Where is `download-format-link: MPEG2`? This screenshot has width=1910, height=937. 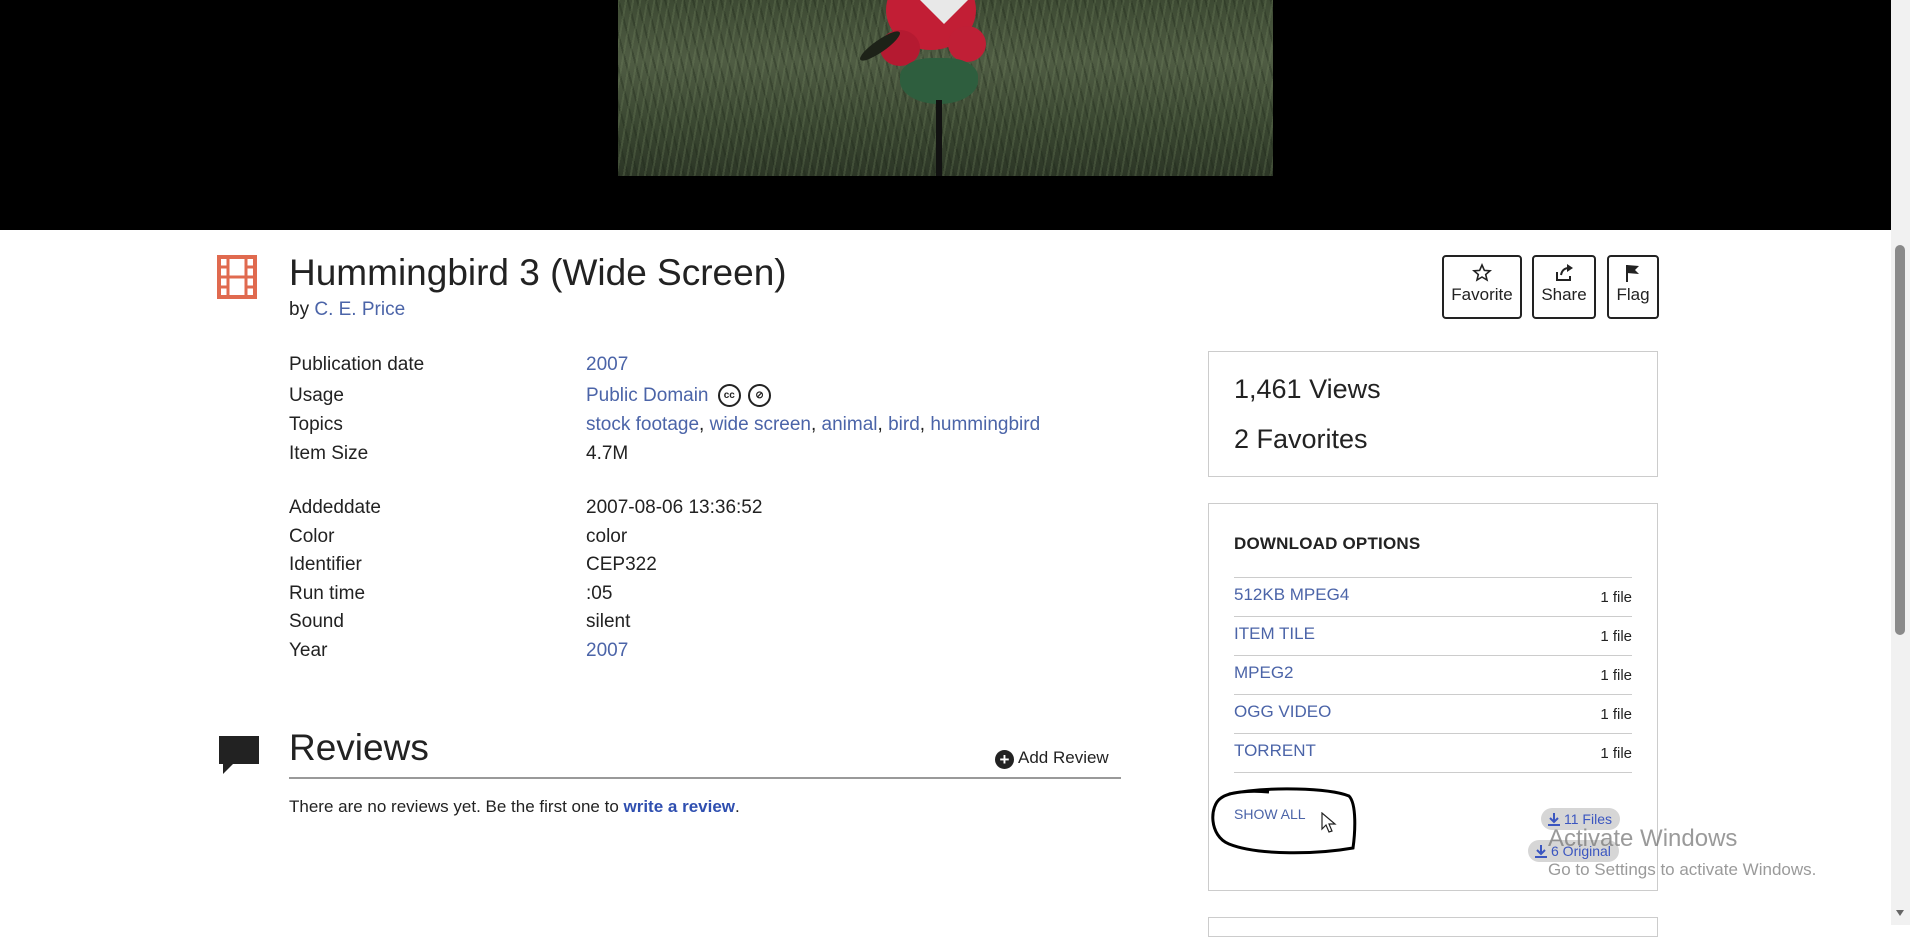
download-format-link: MPEG2 is located at coordinates (1264, 673).